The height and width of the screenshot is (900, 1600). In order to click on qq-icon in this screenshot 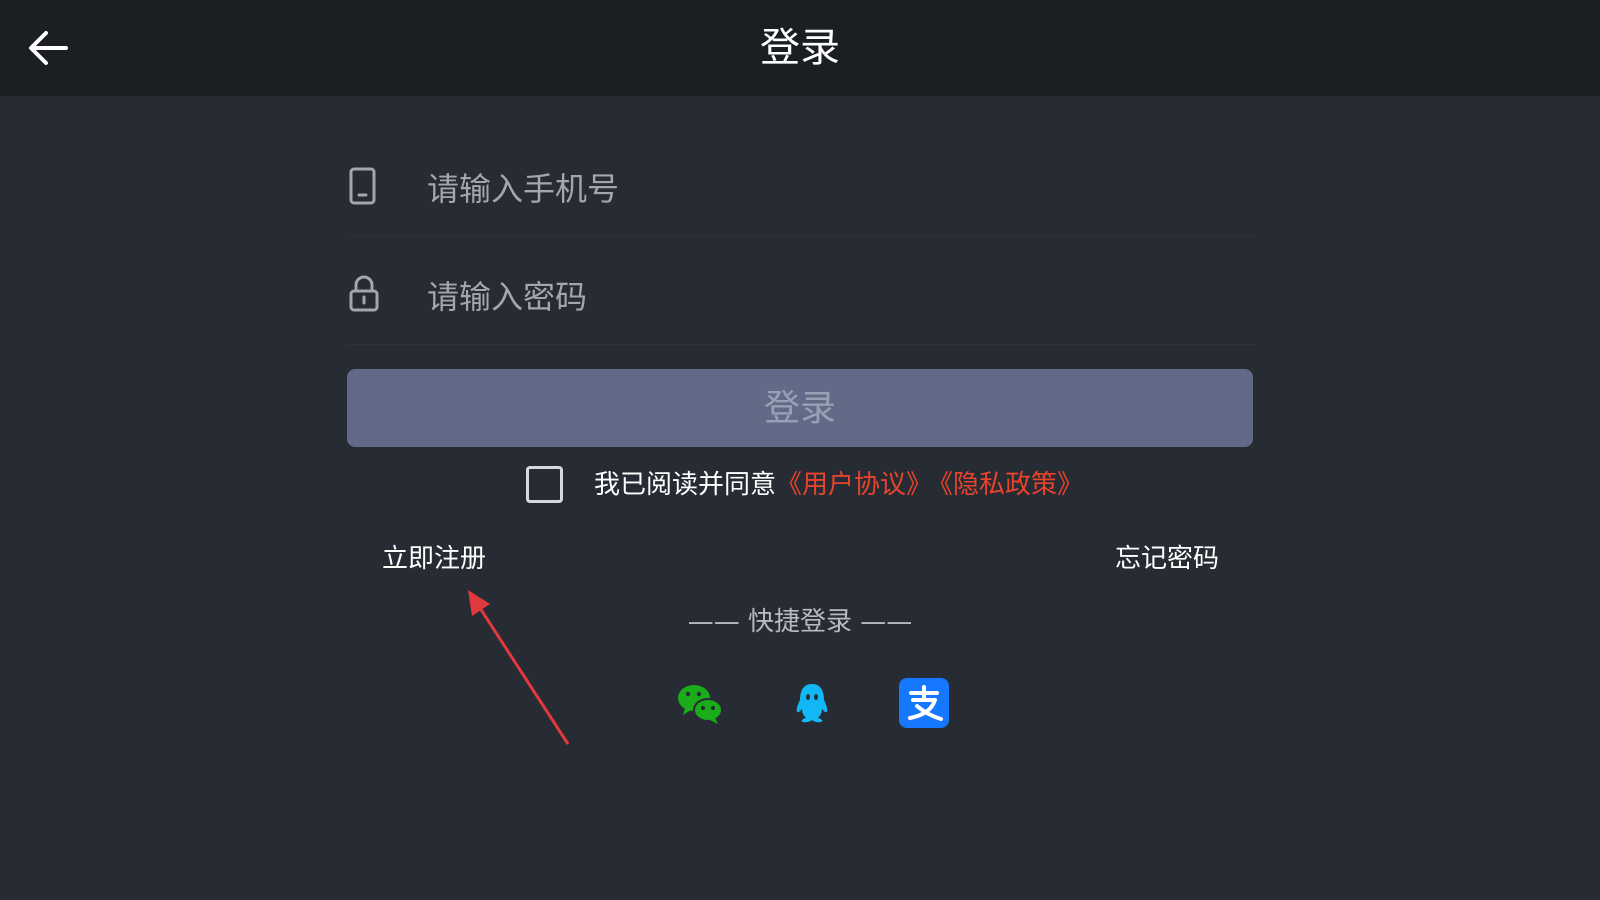, I will do `click(812, 703)`.